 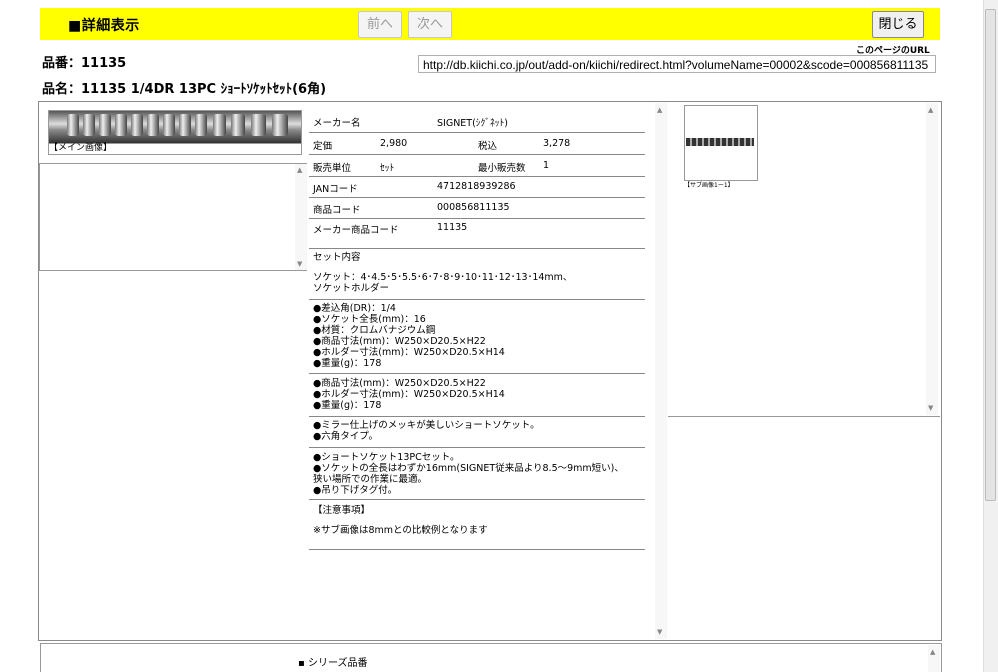 What do you see at coordinates (84, 63) in the screenshot?
I see `product-number: 品番：11135` at bounding box center [84, 63].